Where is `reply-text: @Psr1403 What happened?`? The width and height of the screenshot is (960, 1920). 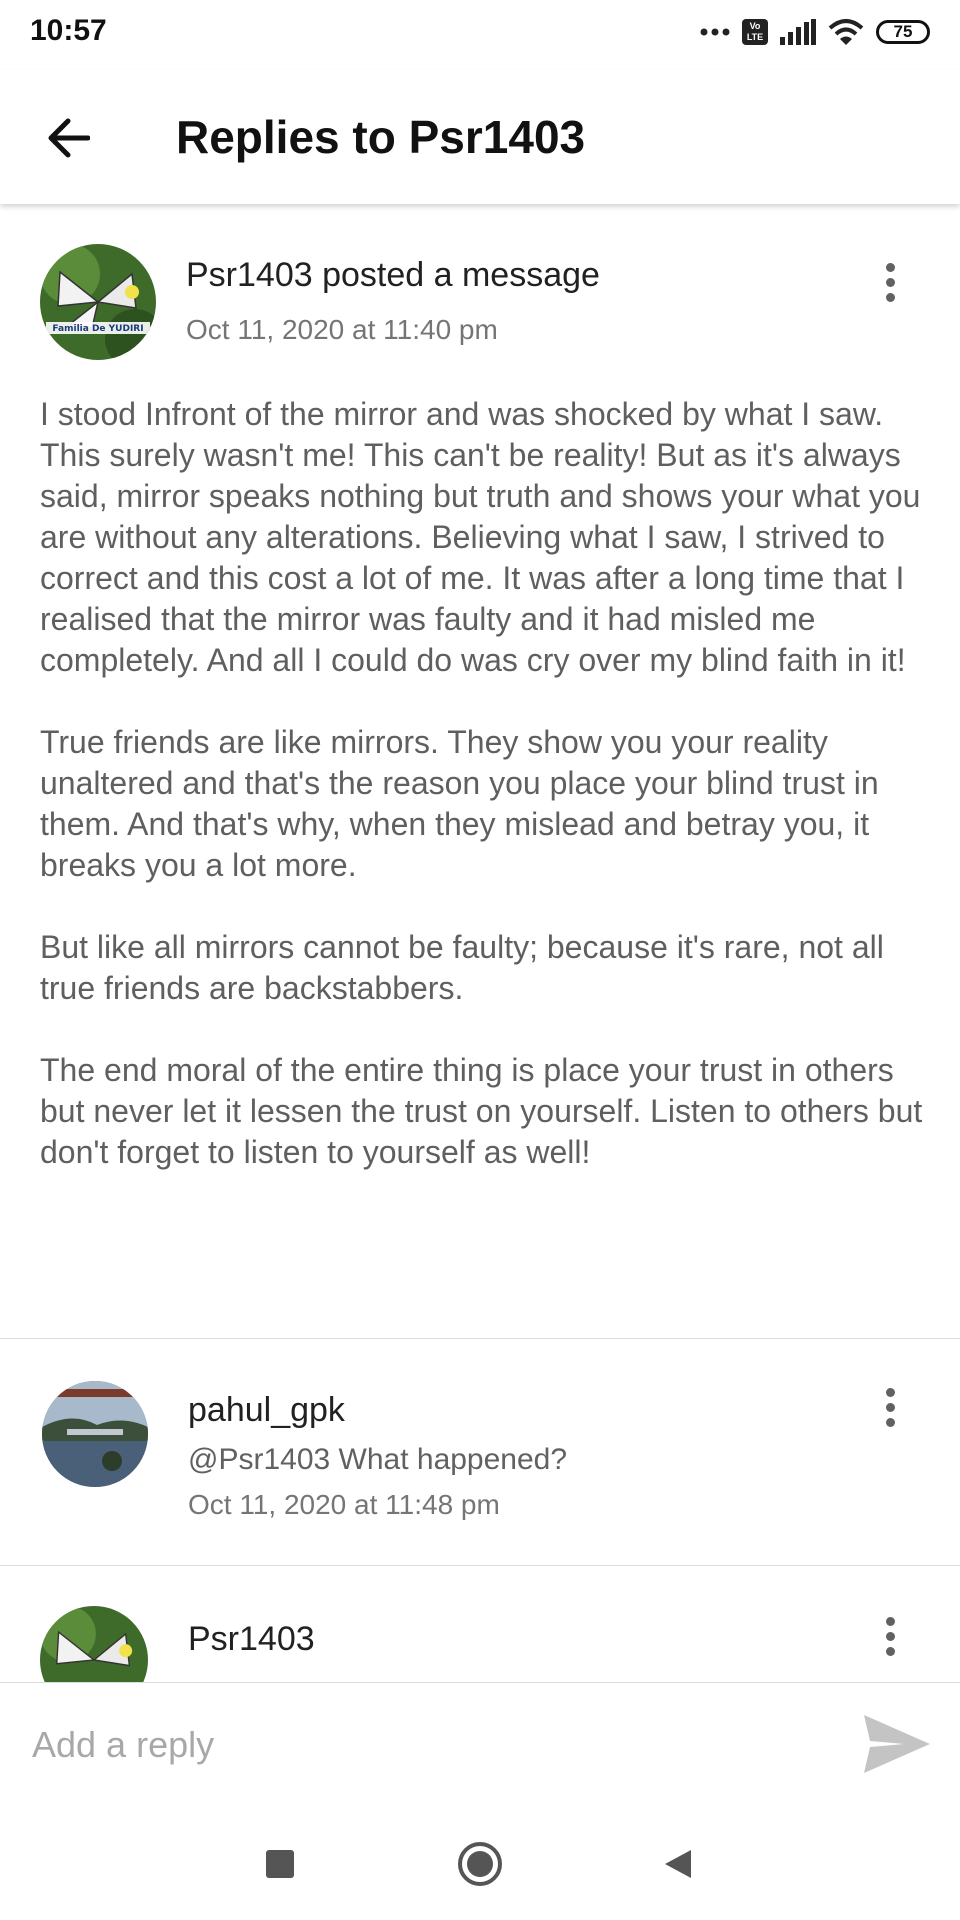
reply-text: @Psr1403 What happened? is located at coordinates (378, 1459).